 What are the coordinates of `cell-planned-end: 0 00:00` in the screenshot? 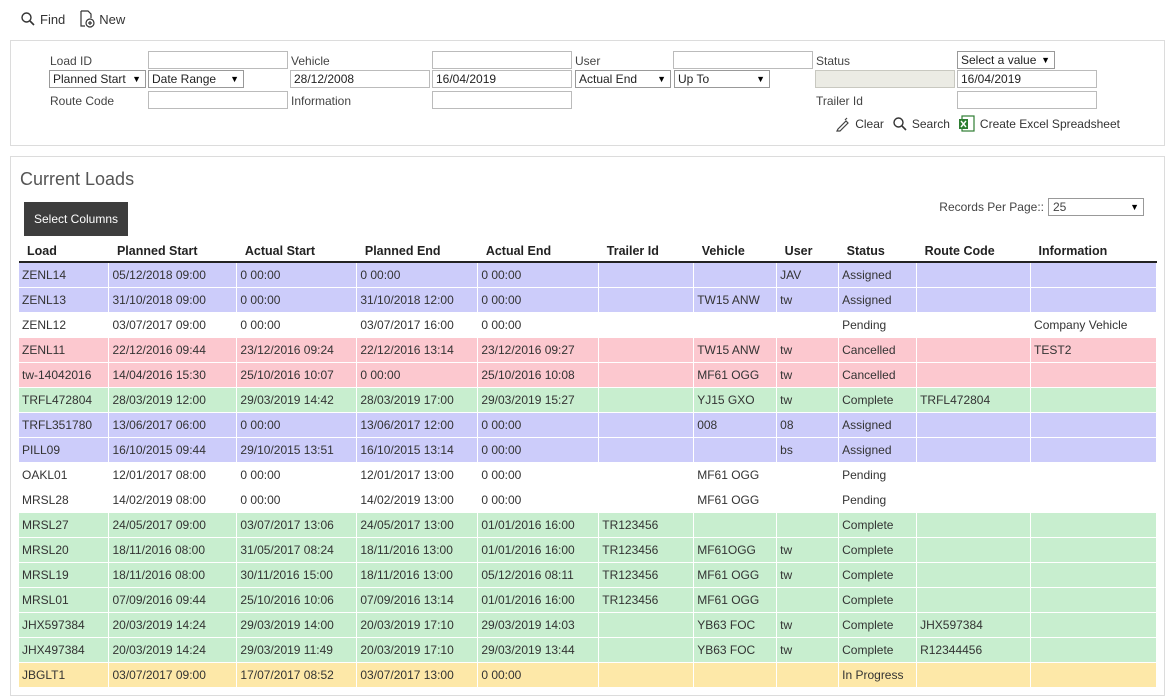 It's located at (417, 375).